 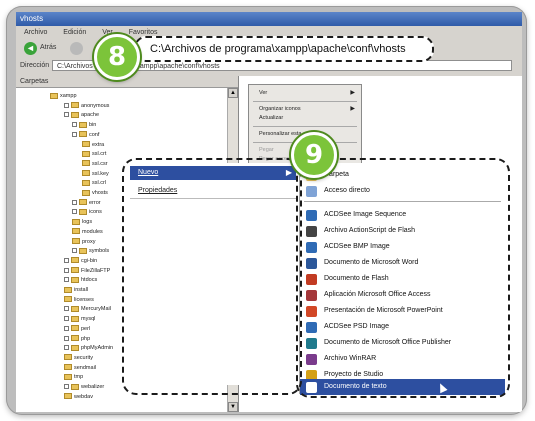 What do you see at coordinates (95, 174) in the screenshot?
I see `tree-item: ssl.key` at bounding box center [95, 174].